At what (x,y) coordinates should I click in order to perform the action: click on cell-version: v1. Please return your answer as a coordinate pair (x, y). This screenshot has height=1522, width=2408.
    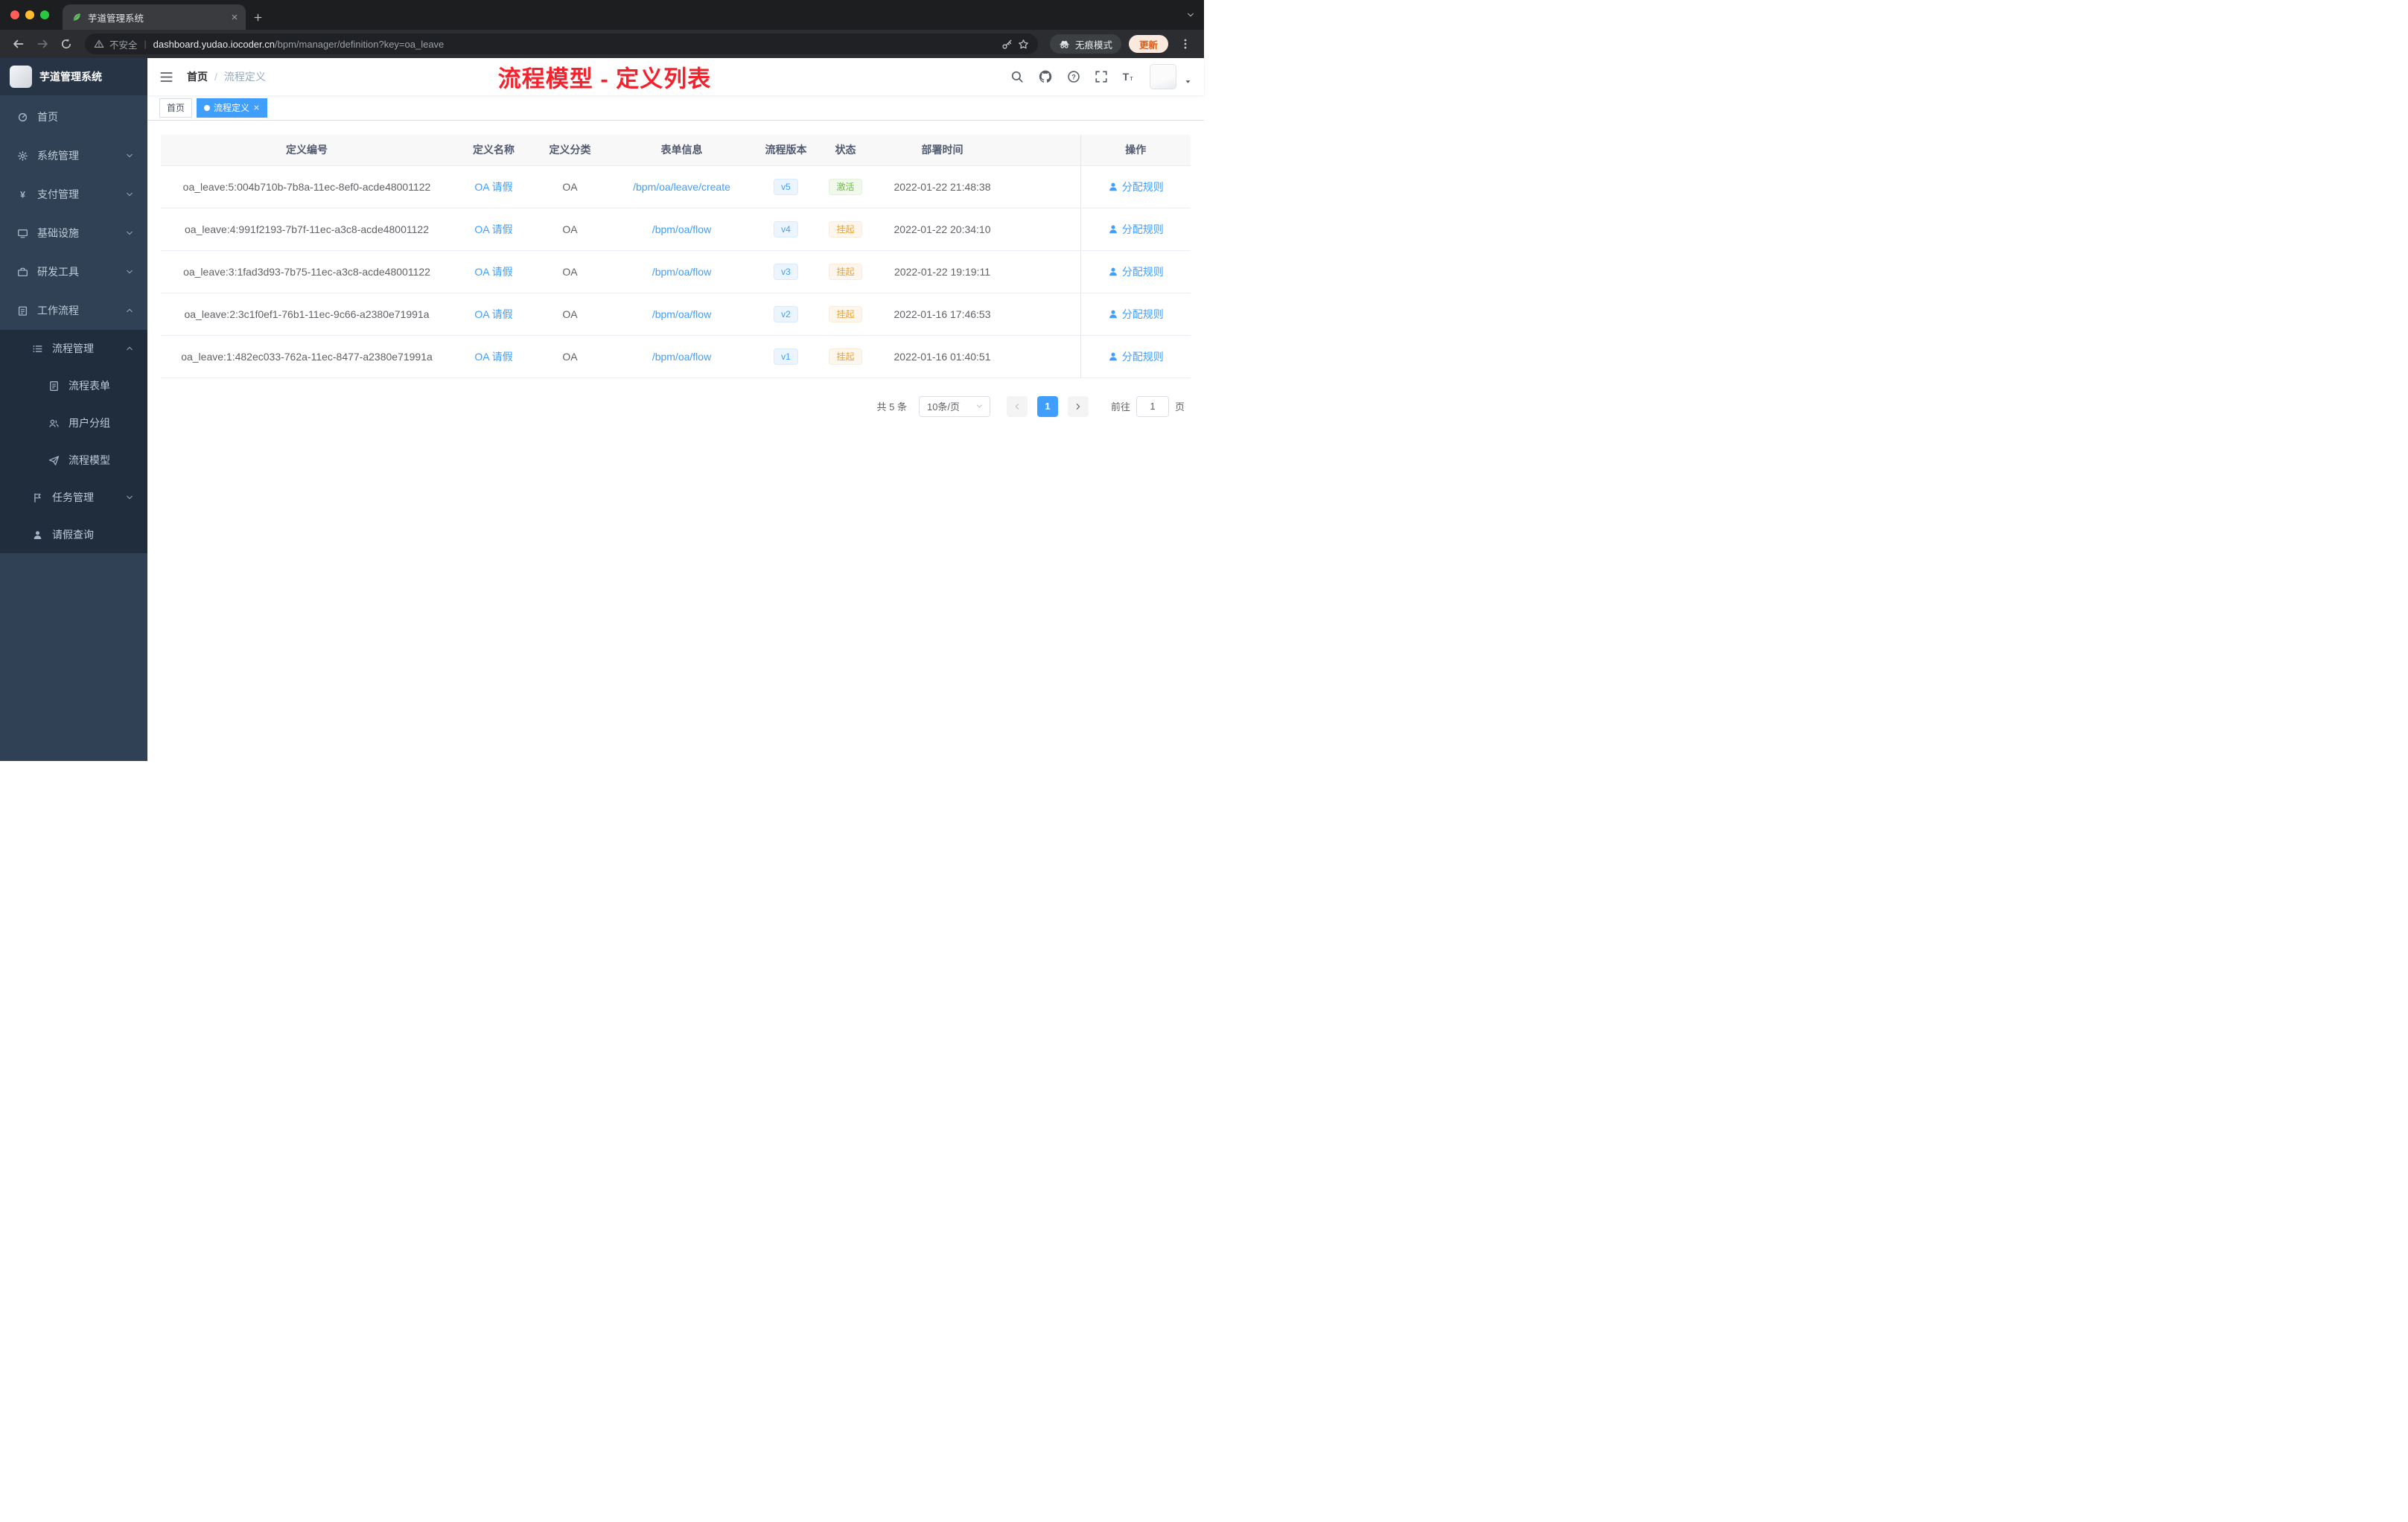
    Looking at the image, I should click on (786, 356).